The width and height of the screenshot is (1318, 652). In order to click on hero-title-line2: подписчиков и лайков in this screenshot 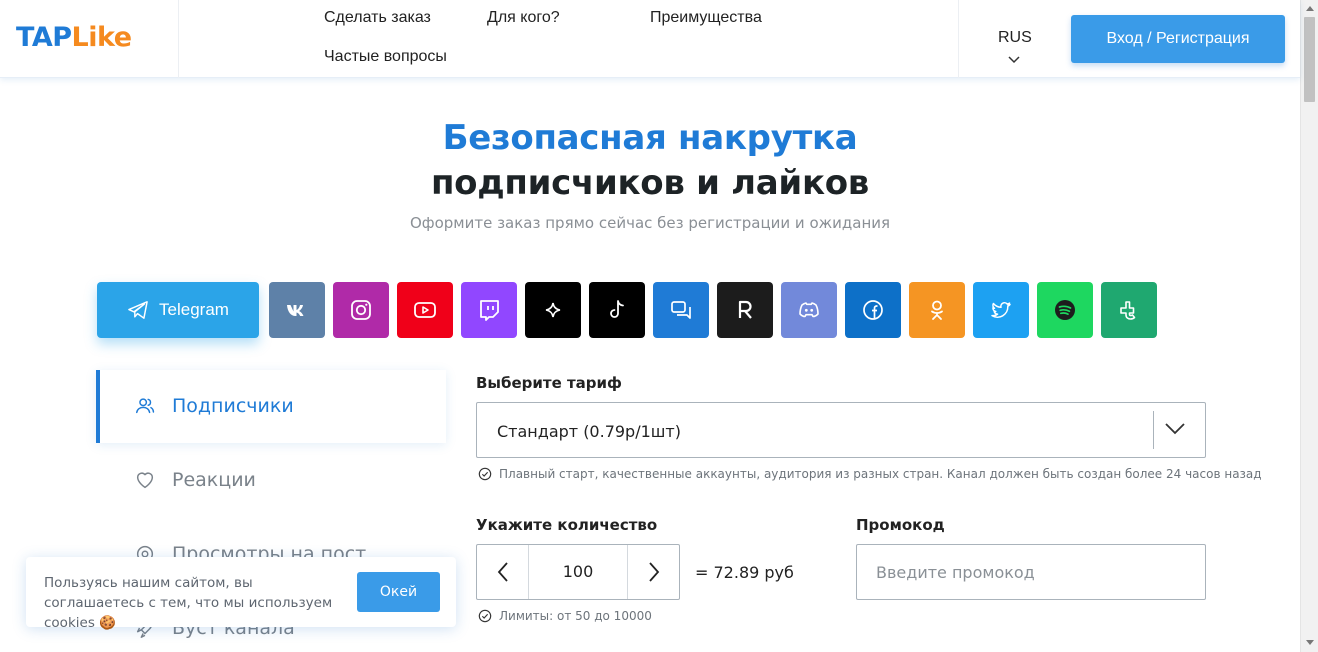, I will do `click(649, 183)`.